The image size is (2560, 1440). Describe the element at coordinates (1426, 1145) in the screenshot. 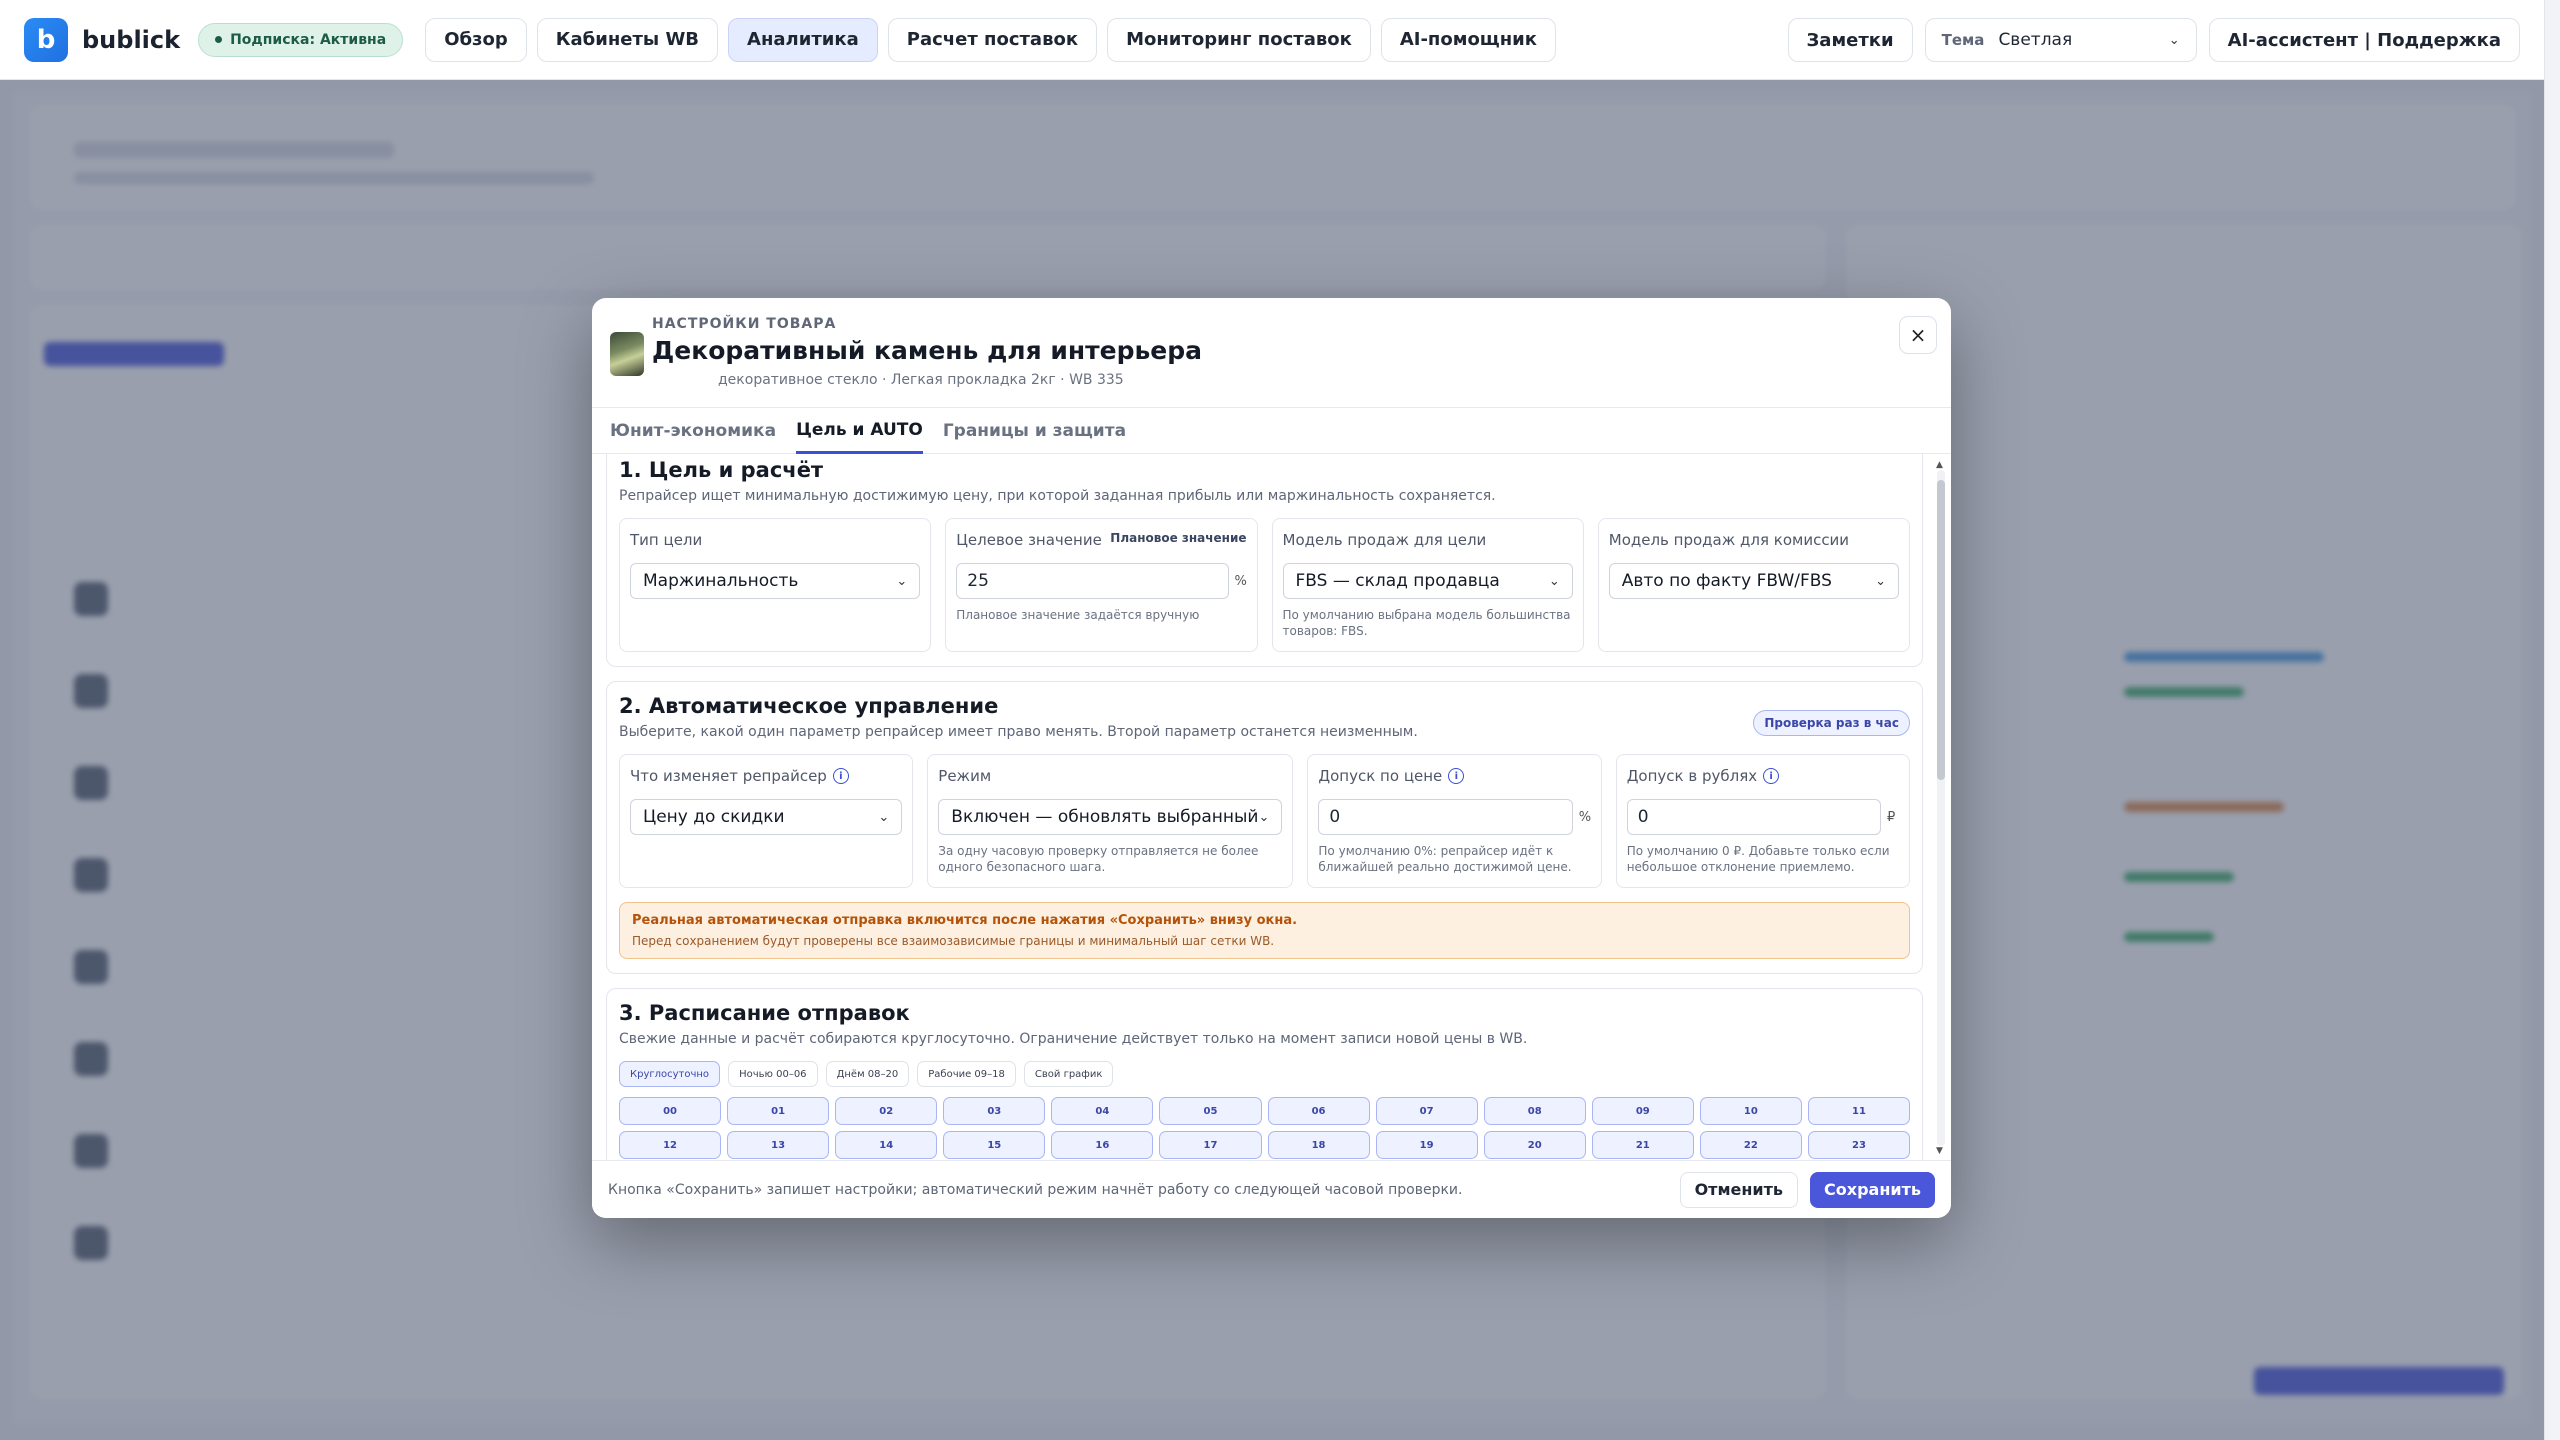

I see `hour-toggle: 19` at that location.